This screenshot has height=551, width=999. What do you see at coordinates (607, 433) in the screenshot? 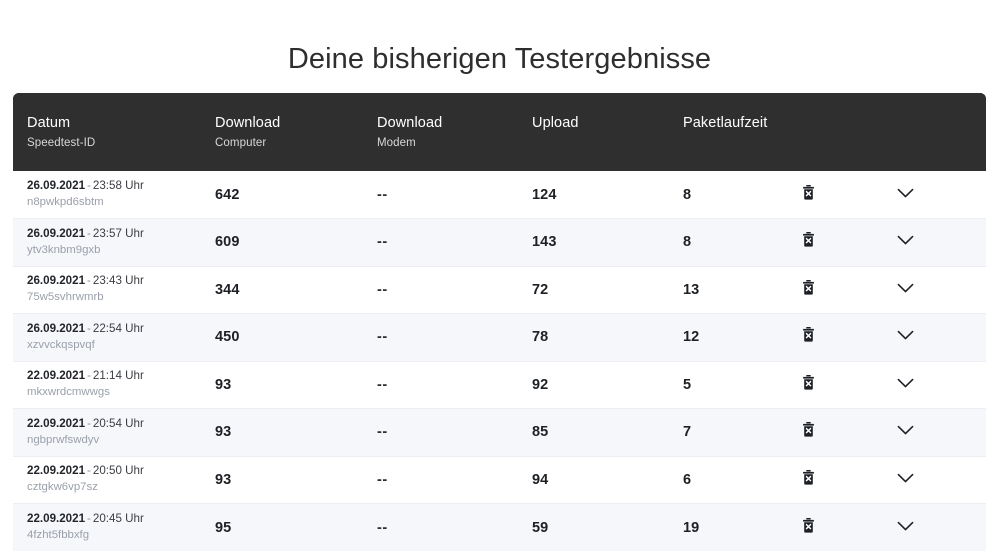
I see `cell-upload: 85` at bounding box center [607, 433].